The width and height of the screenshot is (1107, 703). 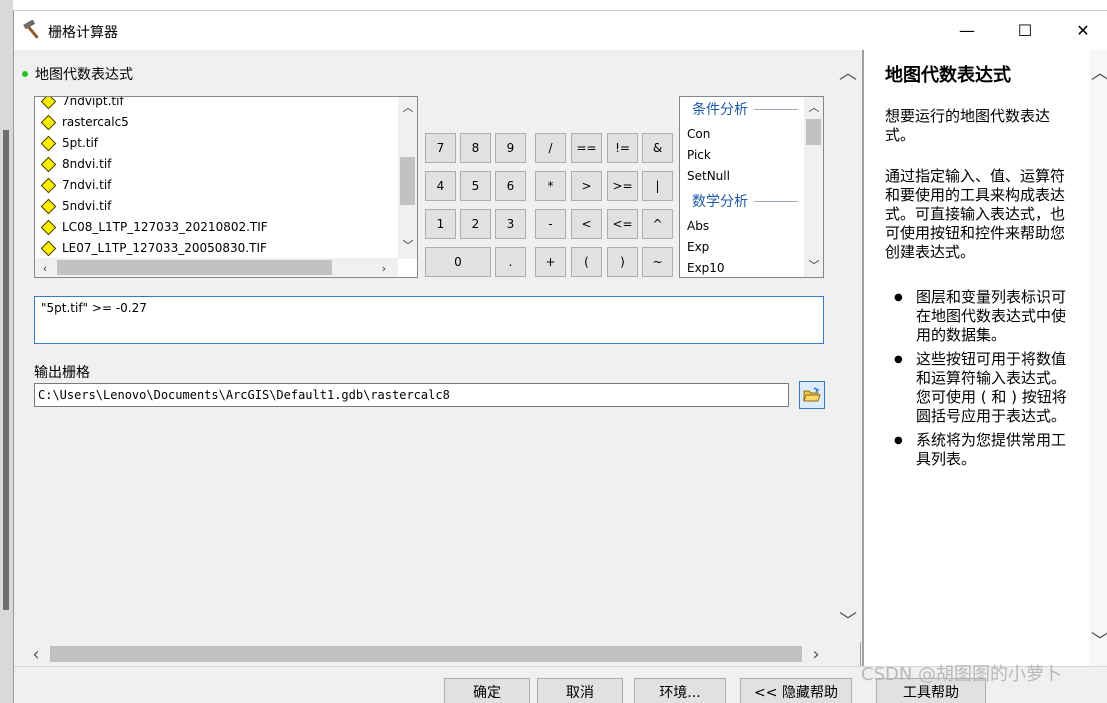 I want to click on main-horizontal-scrollbar: ‹ ›, so click(x=428, y=654).